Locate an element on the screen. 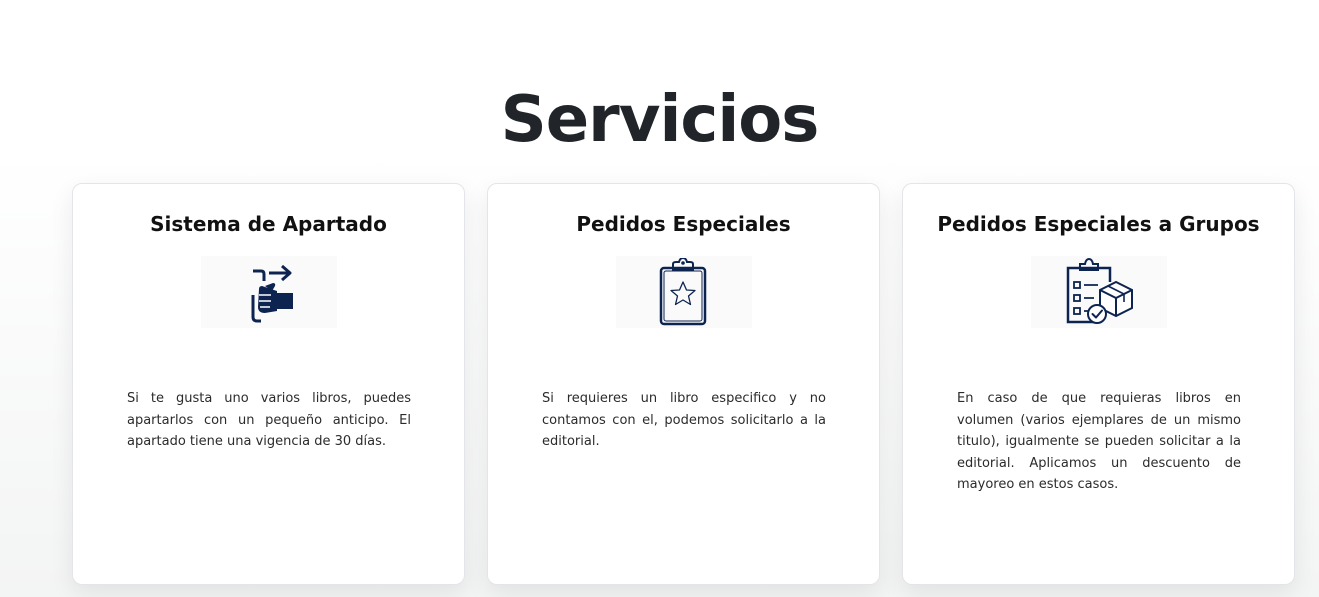  card-title: Pedidos Especiales is located at coordinates (683, 224).